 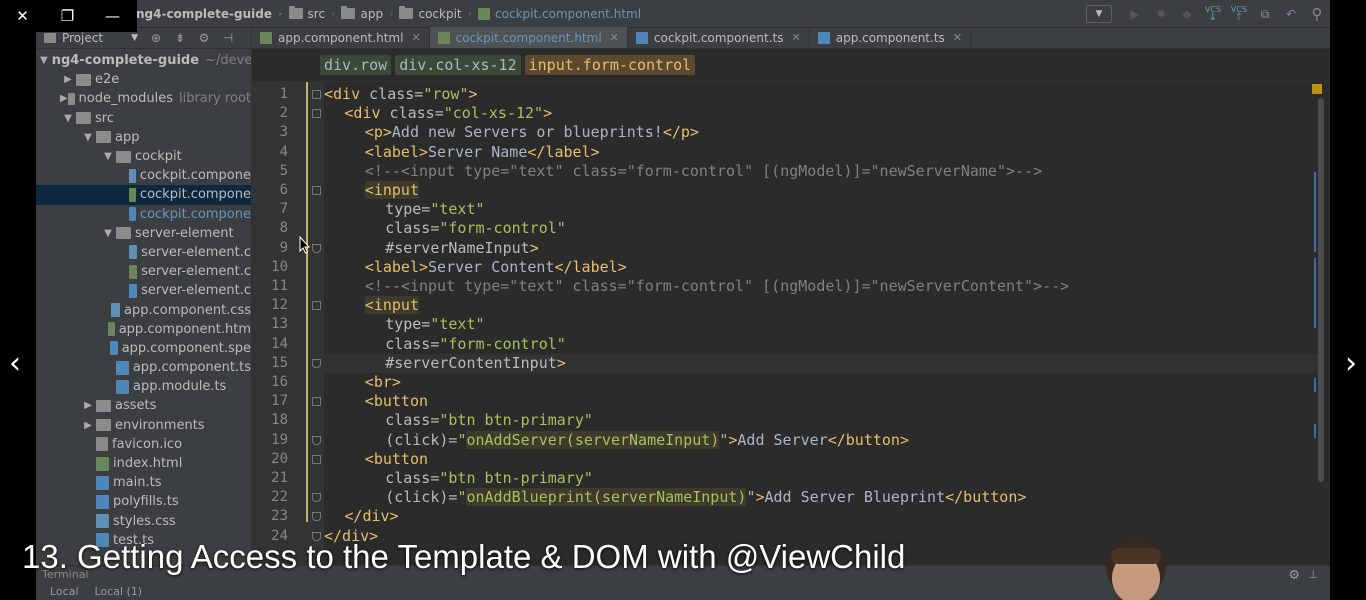 I want to click on debug-icon: ✹, so click(x=1161, y=14).